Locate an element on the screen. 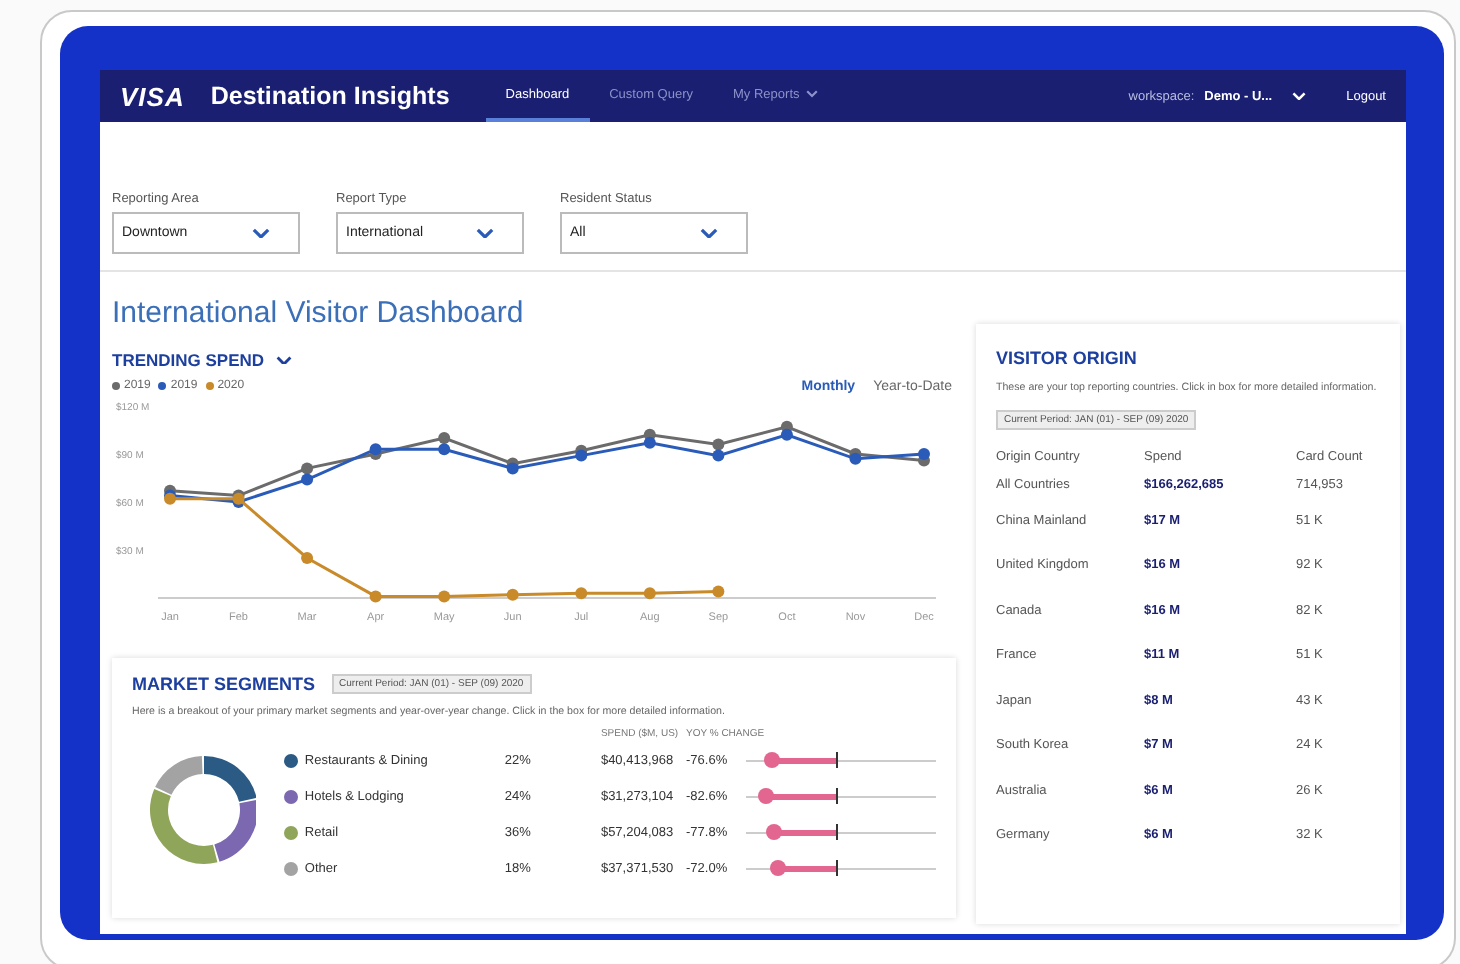 The width and height of the screenshot is (1460, 964). page-title: International Visitor Dashboard is located at coordinates (319, 313).